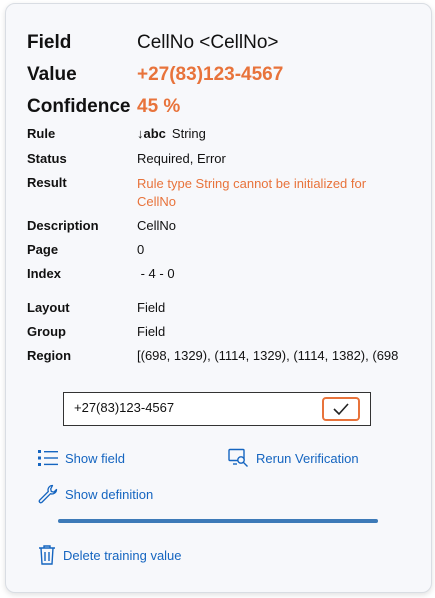  I want to click on rerun-verification-label: Rerun Verification, so click(307, 458).